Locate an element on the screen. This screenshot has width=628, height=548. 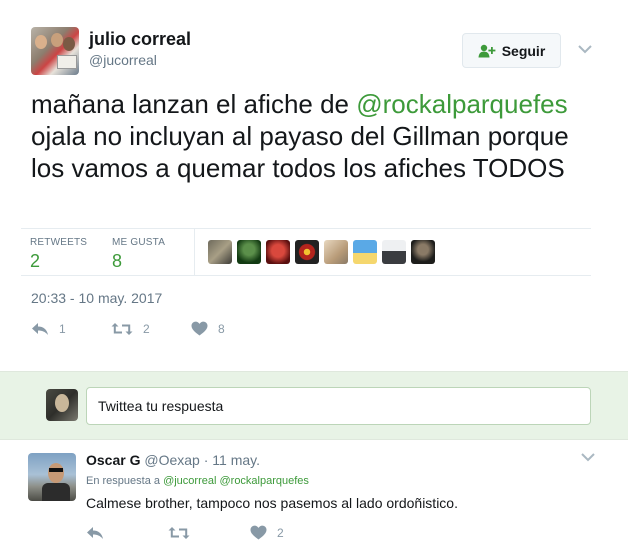
retweets-stat: RETWEETS 2 is located at coordinates (58, 254).